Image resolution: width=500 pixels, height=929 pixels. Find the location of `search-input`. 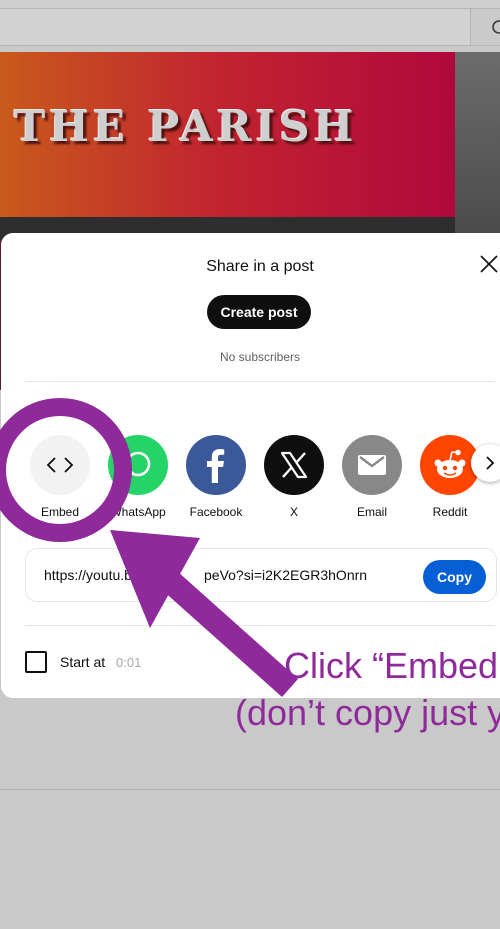

search-input is located at coordinates (236, 27).